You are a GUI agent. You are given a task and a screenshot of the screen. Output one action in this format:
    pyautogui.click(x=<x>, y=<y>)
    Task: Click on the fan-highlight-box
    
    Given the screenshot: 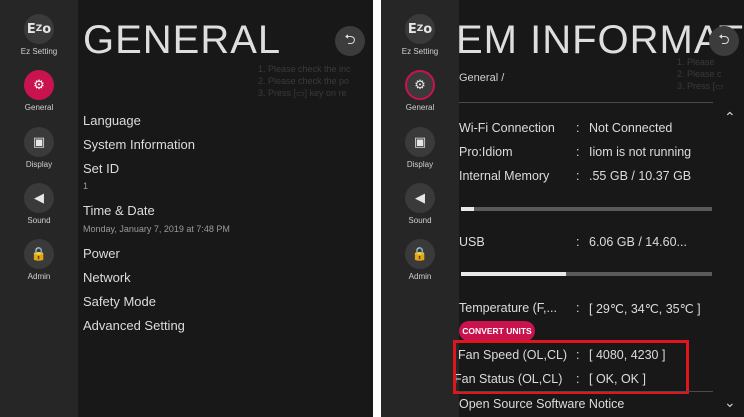 What is the action you would take?
    pyautogui.click(x=571, y=367)
    